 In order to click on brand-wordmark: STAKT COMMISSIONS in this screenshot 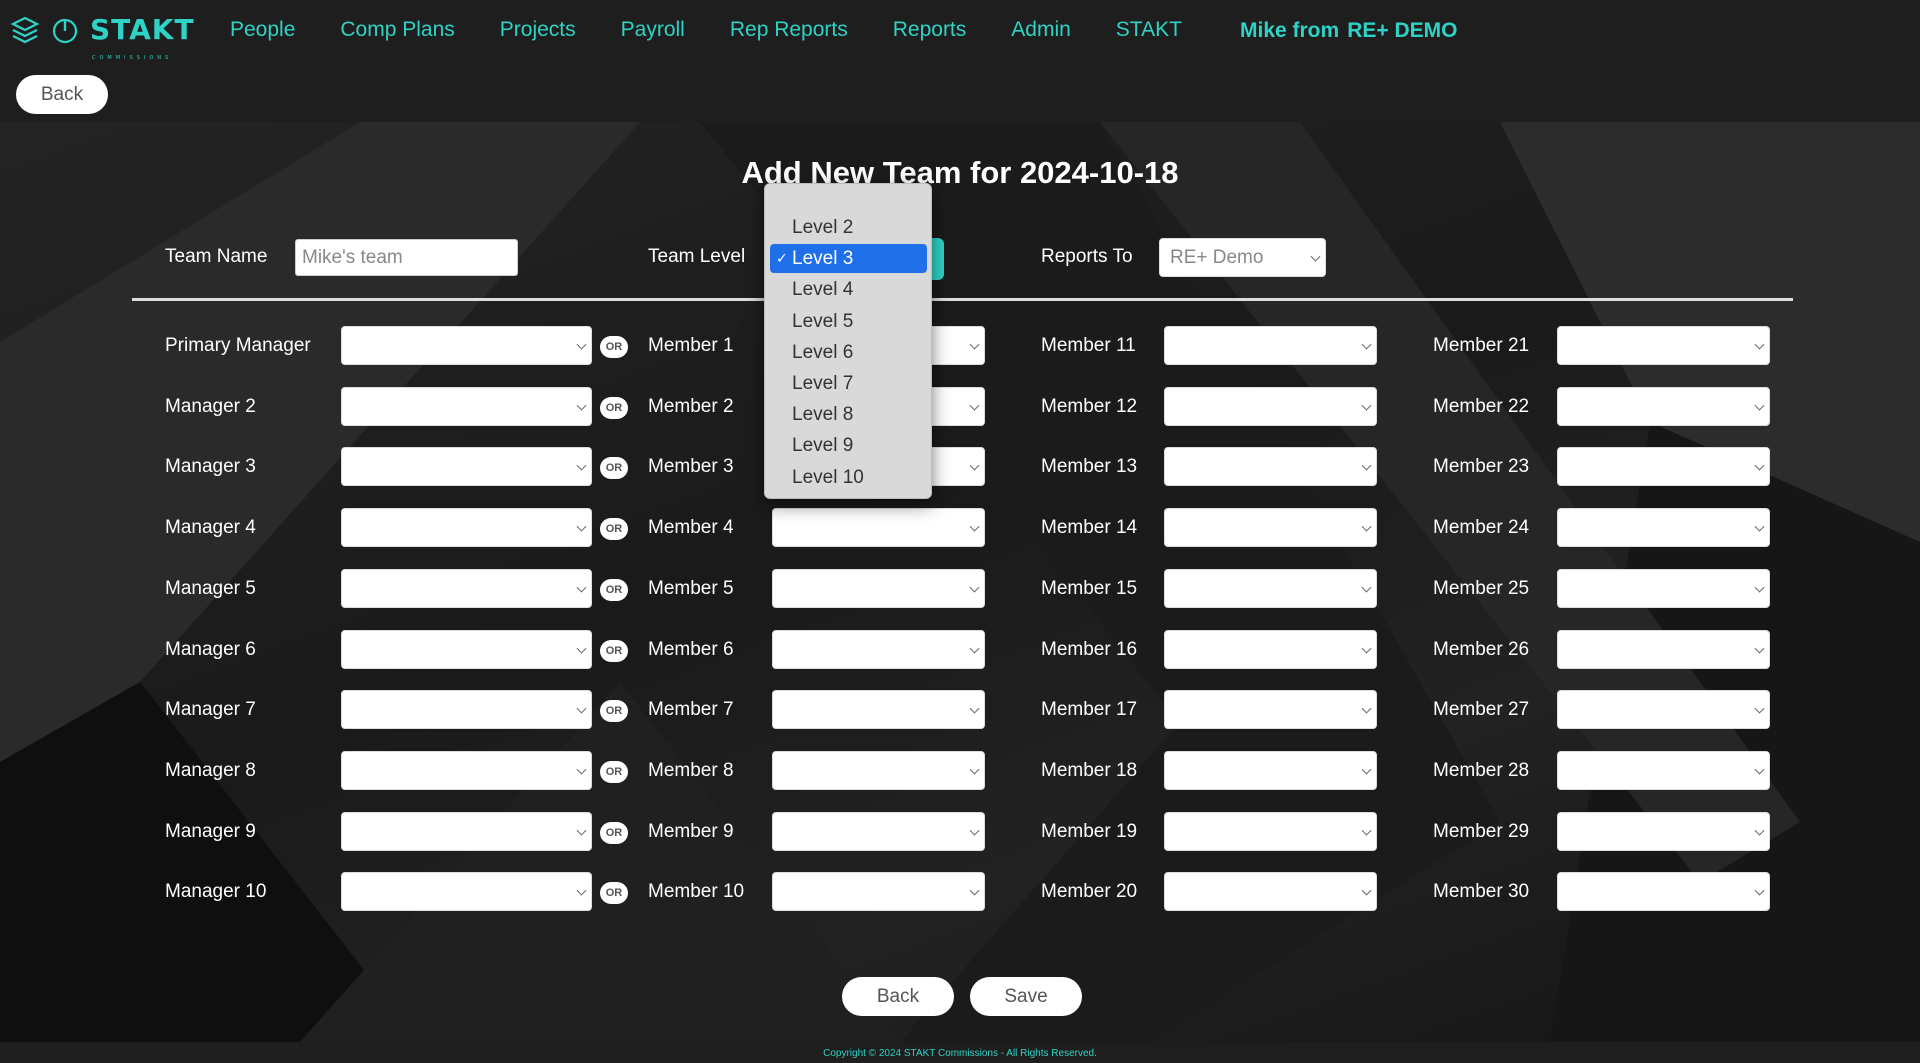, I will do `click(142, 39)`.